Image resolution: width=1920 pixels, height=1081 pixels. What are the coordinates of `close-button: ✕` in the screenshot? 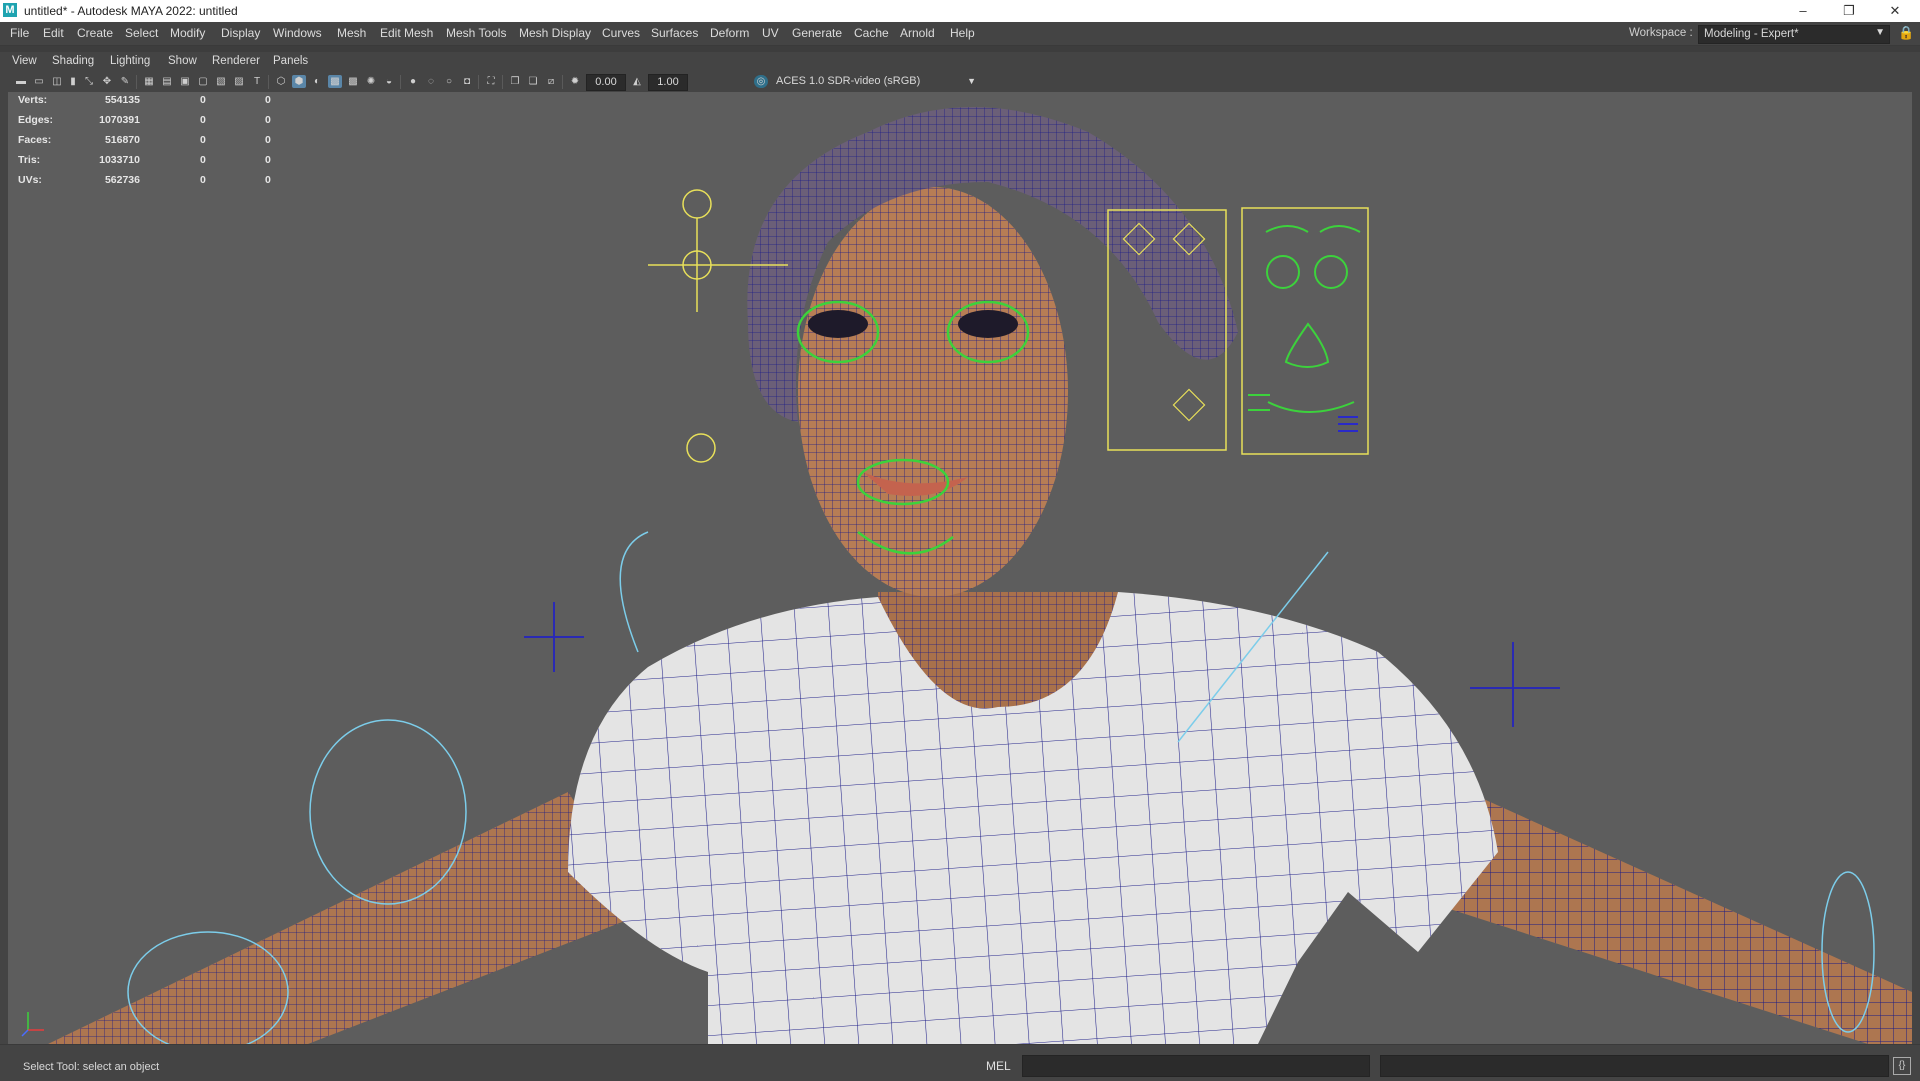 It's located at (1895, 11).